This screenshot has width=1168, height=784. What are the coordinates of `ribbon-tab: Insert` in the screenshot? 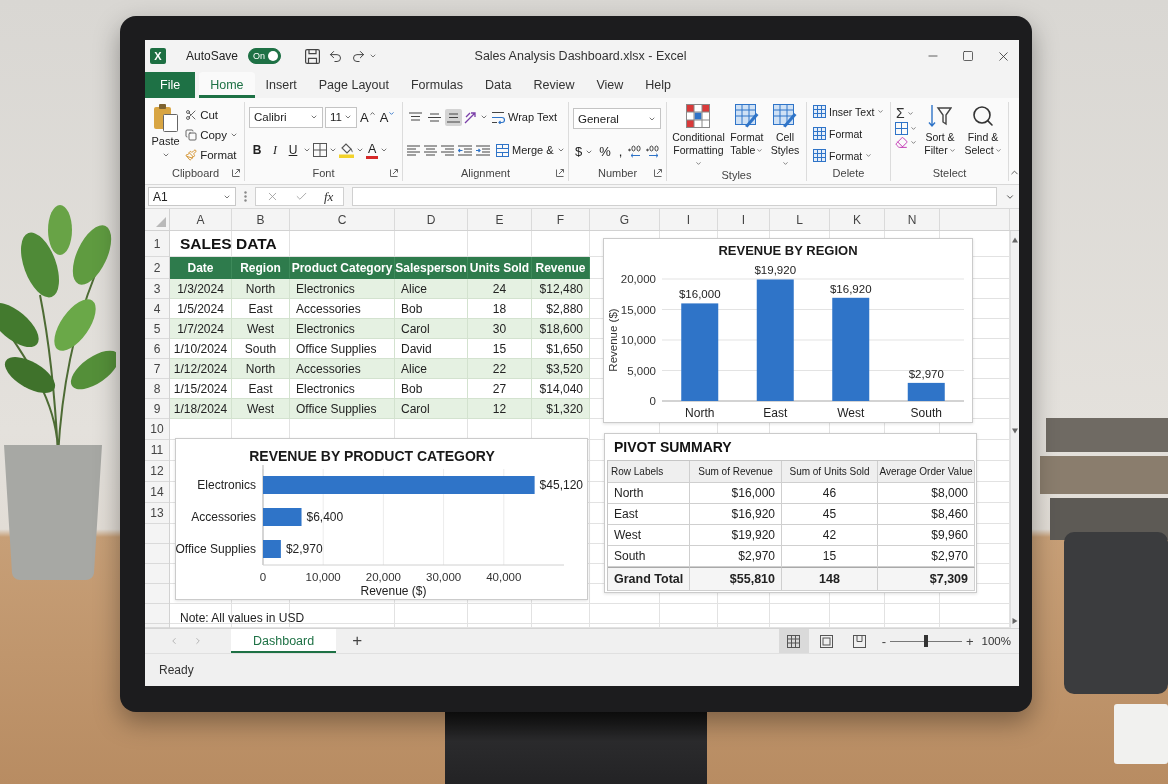 It's located at (281, 85).